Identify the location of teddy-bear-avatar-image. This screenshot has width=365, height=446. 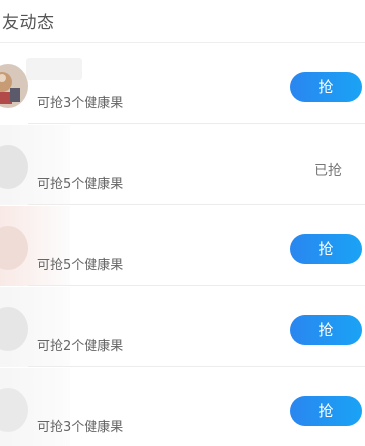
(14, 86).